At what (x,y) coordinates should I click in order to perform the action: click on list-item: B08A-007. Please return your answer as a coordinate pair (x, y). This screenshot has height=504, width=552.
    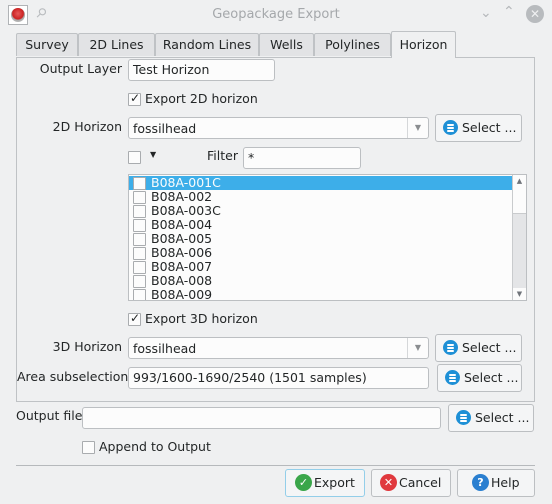
    Looking at the image, I should click on (321, 267).